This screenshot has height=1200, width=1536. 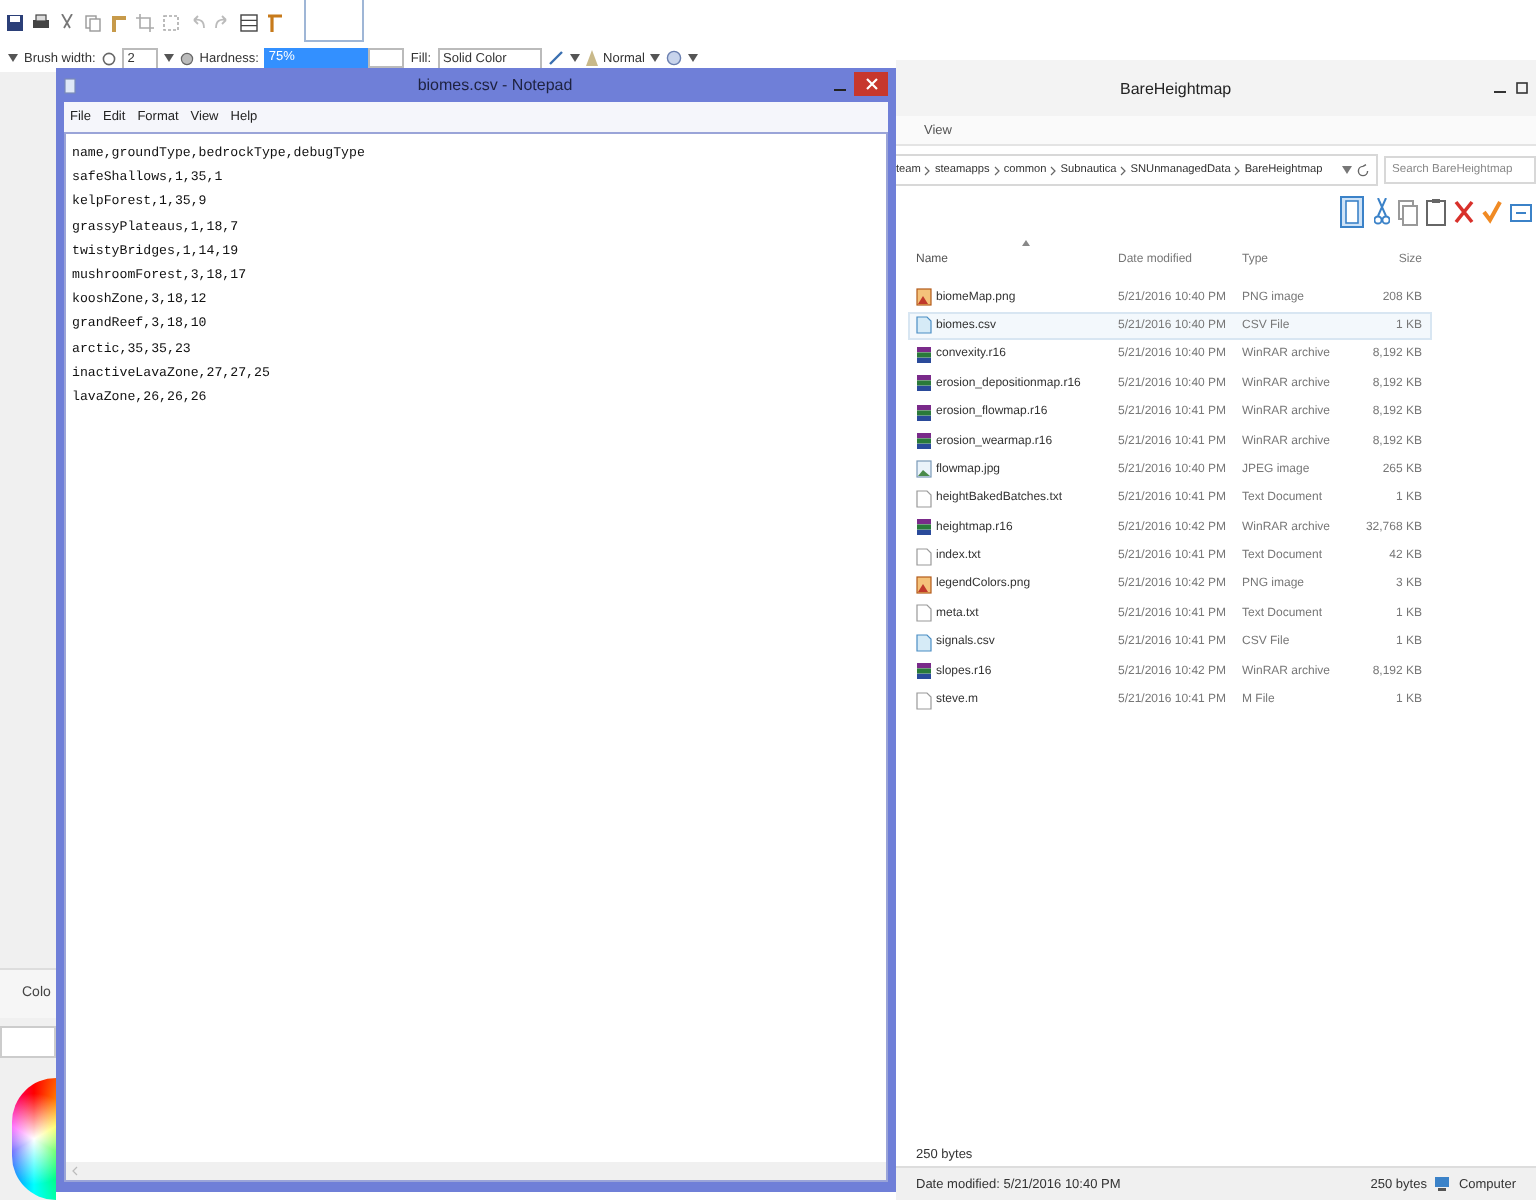 What do you see at coordinates (41, 22) in the screenshot?
I see `print-icon` at bounding box center [41, 22].